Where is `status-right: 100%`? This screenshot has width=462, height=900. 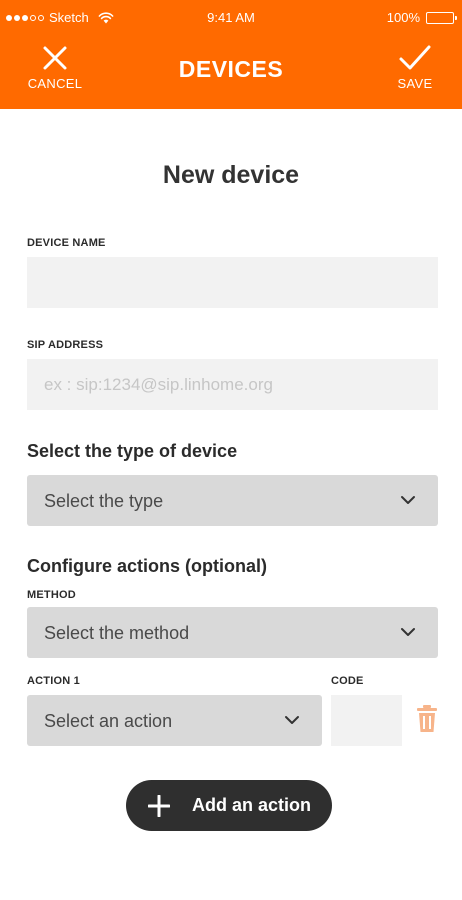 status-right: 100% is located at coordinates (421, 17).